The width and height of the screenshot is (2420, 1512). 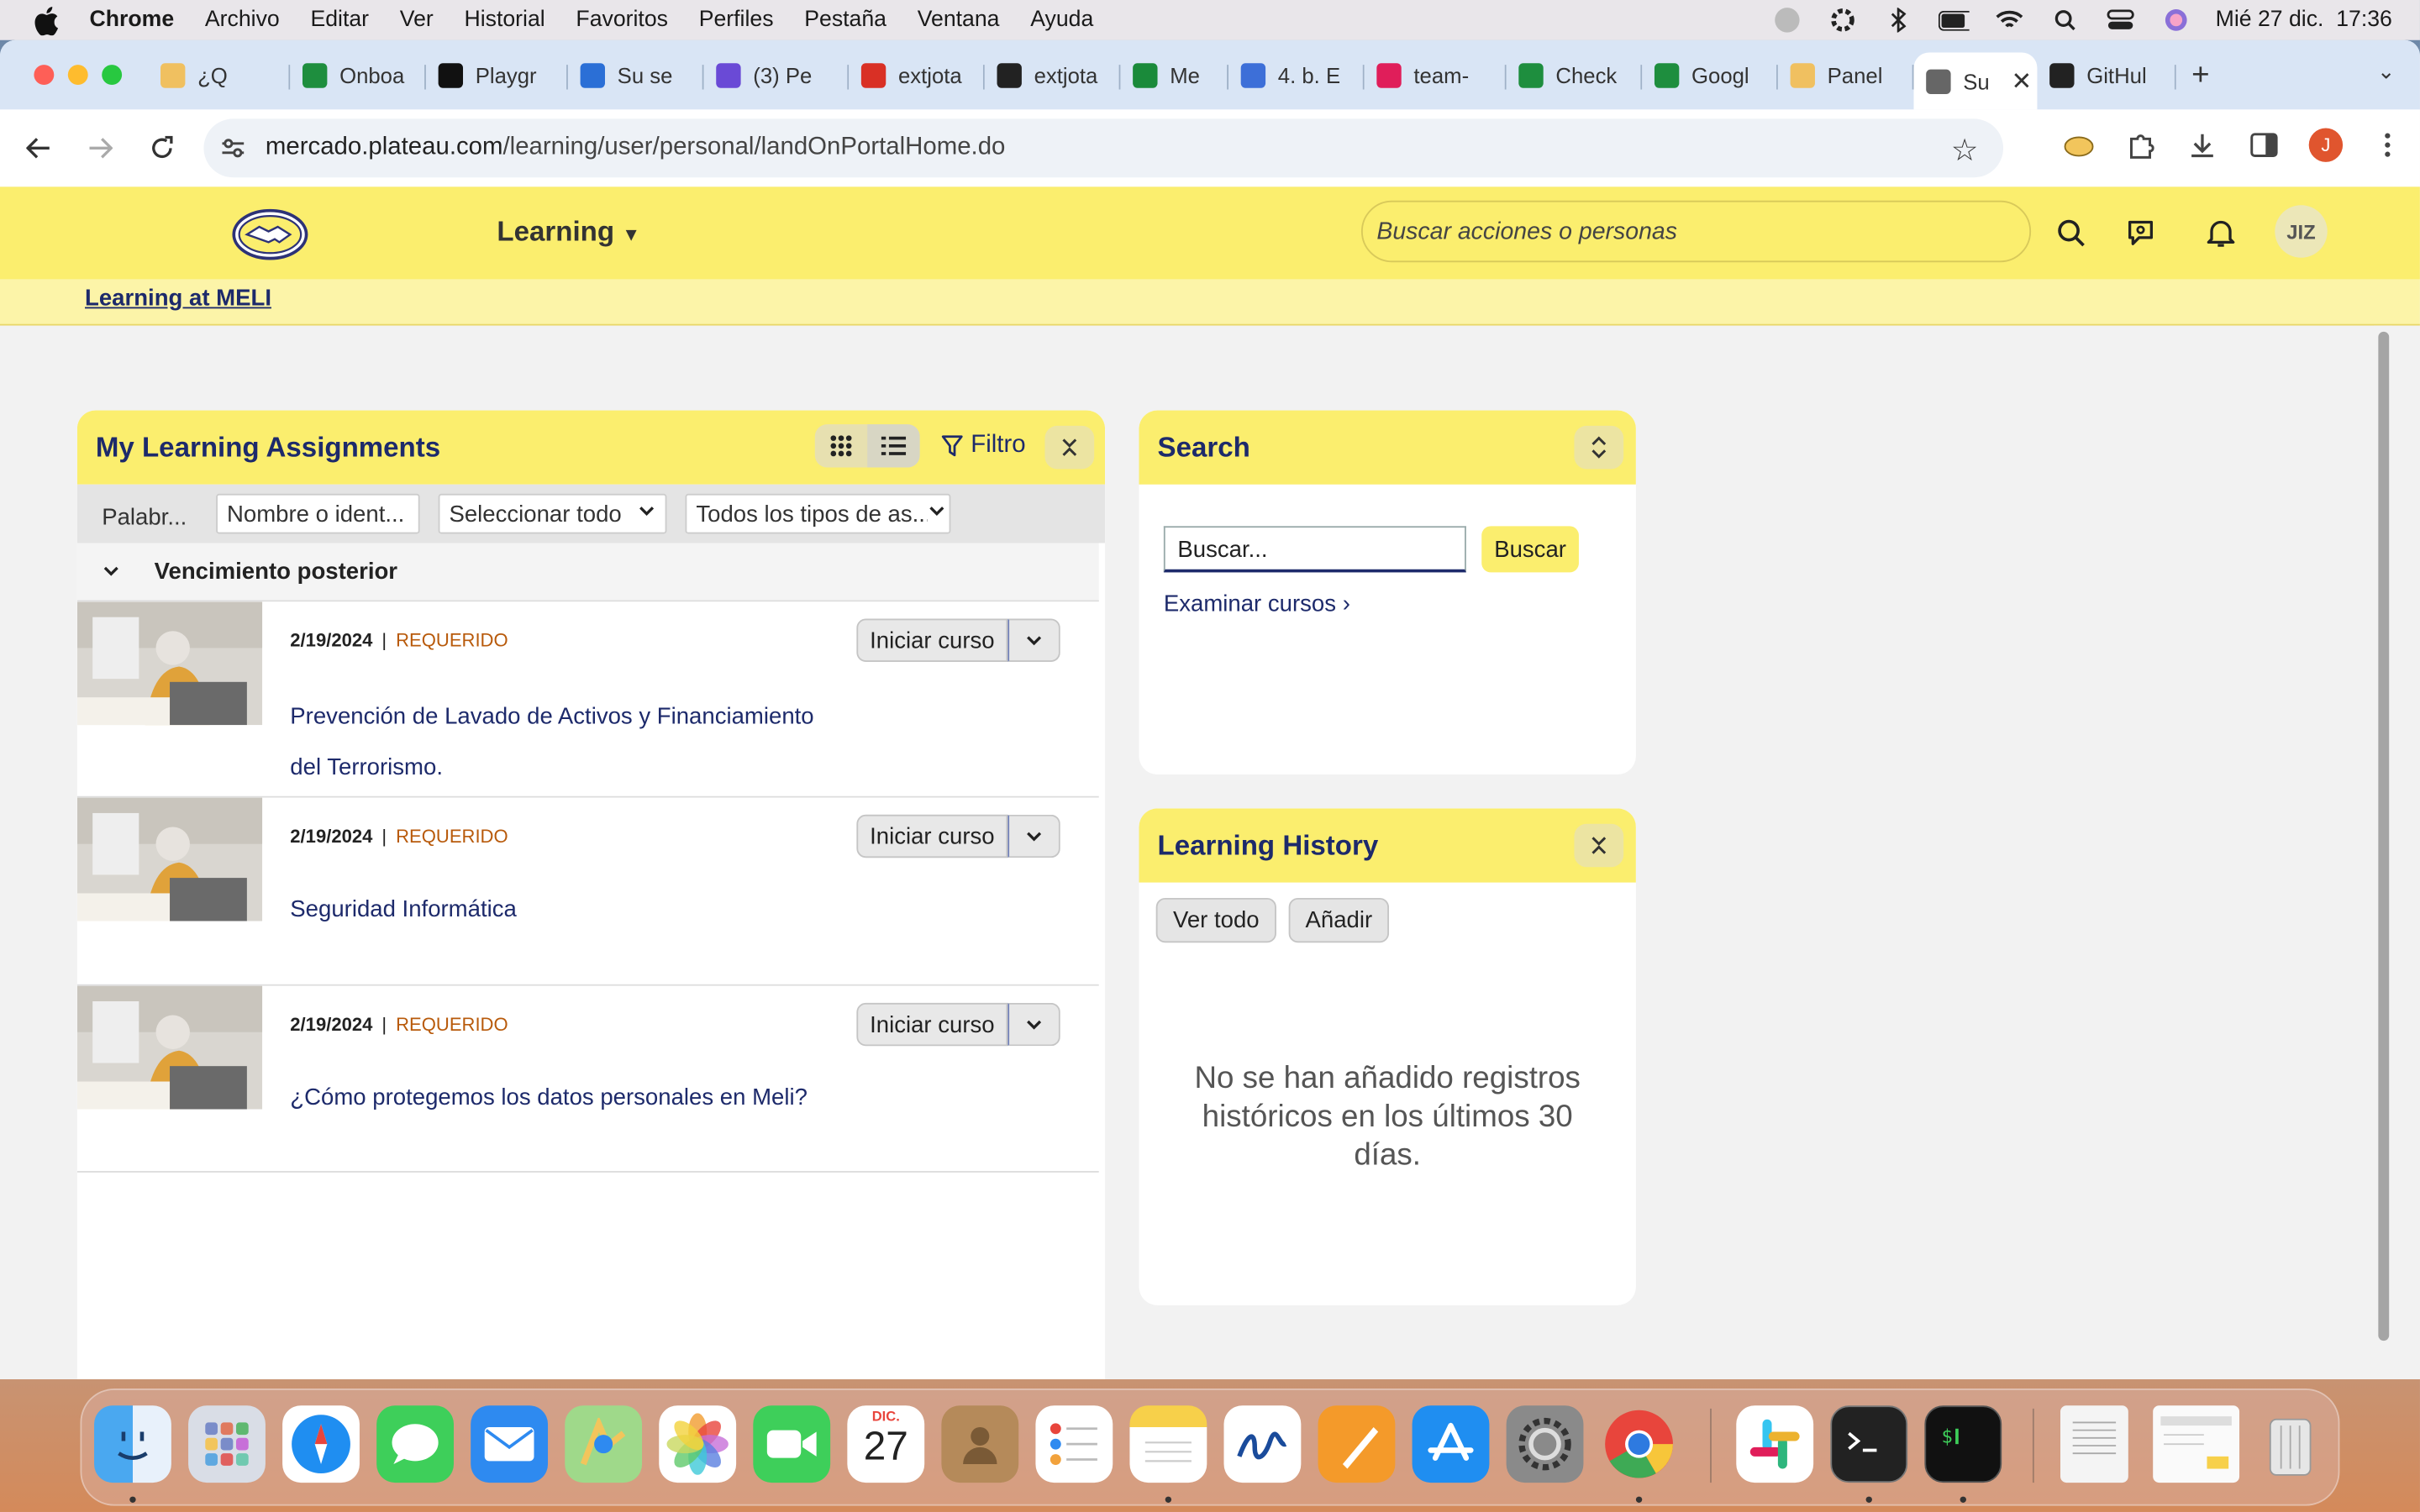 What do you see at coordinates (178, 299) in the screenshot?
I see `learning-at-meli-link: Learning at MELI` at bounding box center [178, 299].